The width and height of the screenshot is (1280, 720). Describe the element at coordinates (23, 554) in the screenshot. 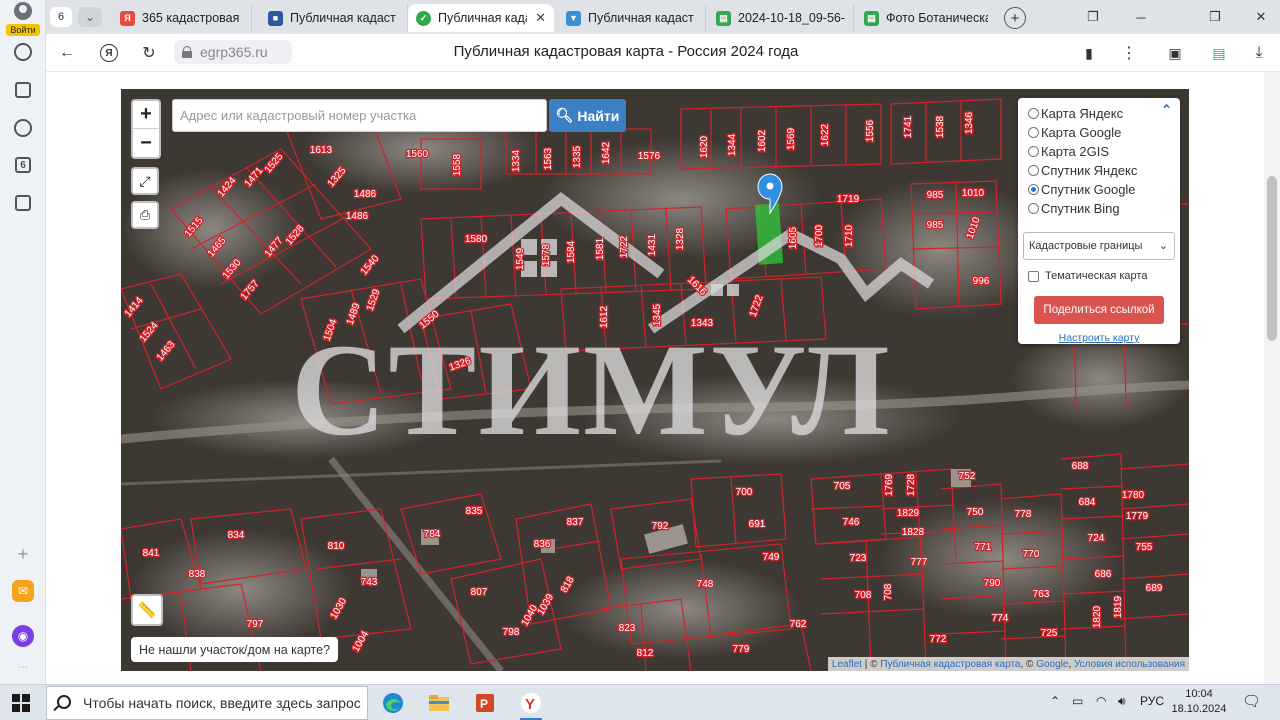

I see `add-panel-icon: +` at that location.